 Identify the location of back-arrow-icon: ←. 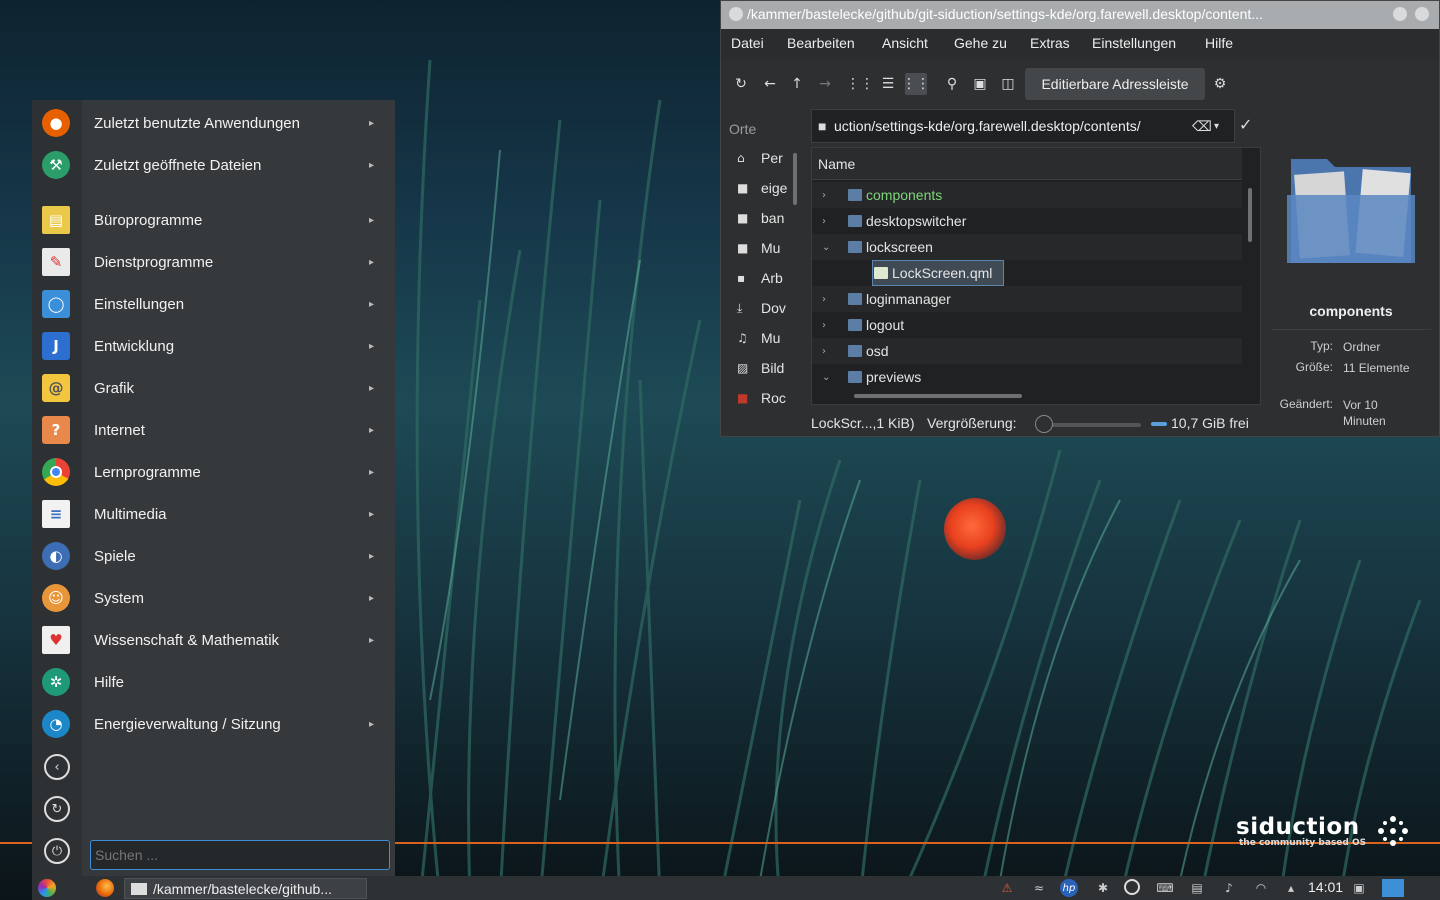
(770, 84).